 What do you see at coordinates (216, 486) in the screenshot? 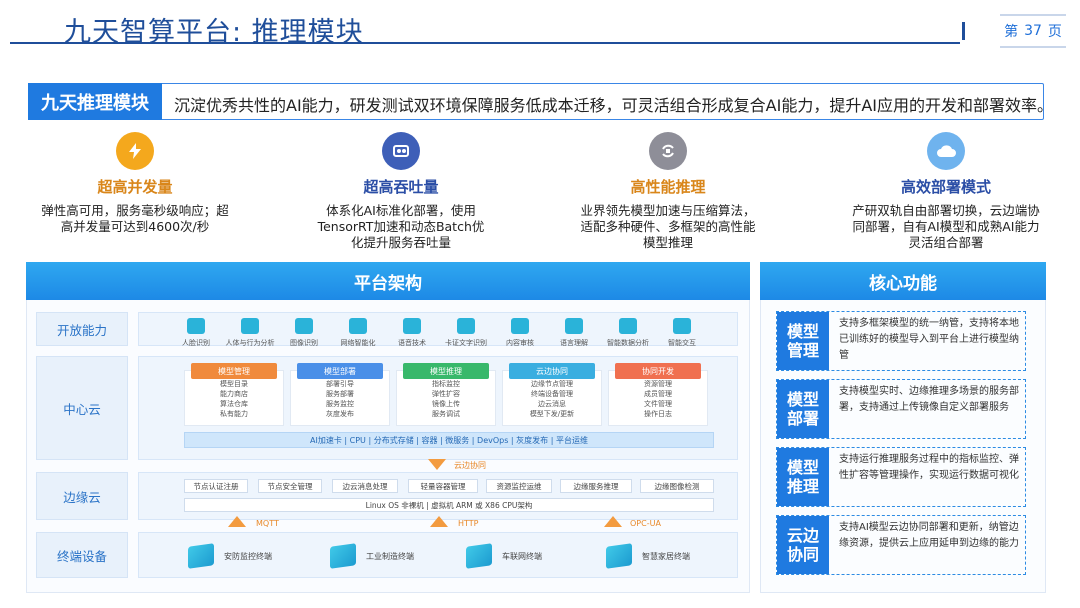
I see `edge-item: 节点认证注册` at bounding box center [216, 486].